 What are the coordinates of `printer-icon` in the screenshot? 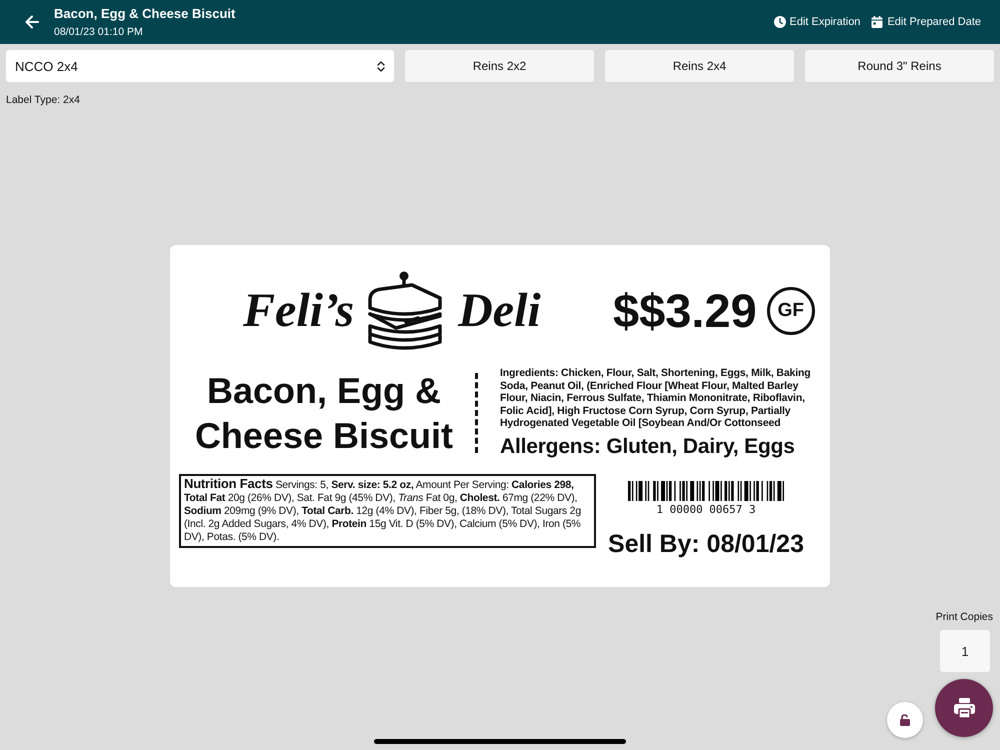 It's located at (964, 708).